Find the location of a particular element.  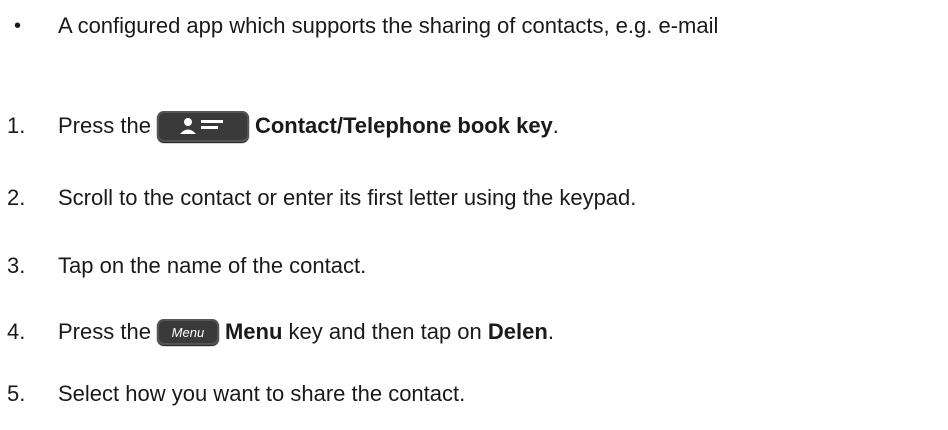

step-text: Press the Contact/Telephone book key. is located at coordinates (308, 126).